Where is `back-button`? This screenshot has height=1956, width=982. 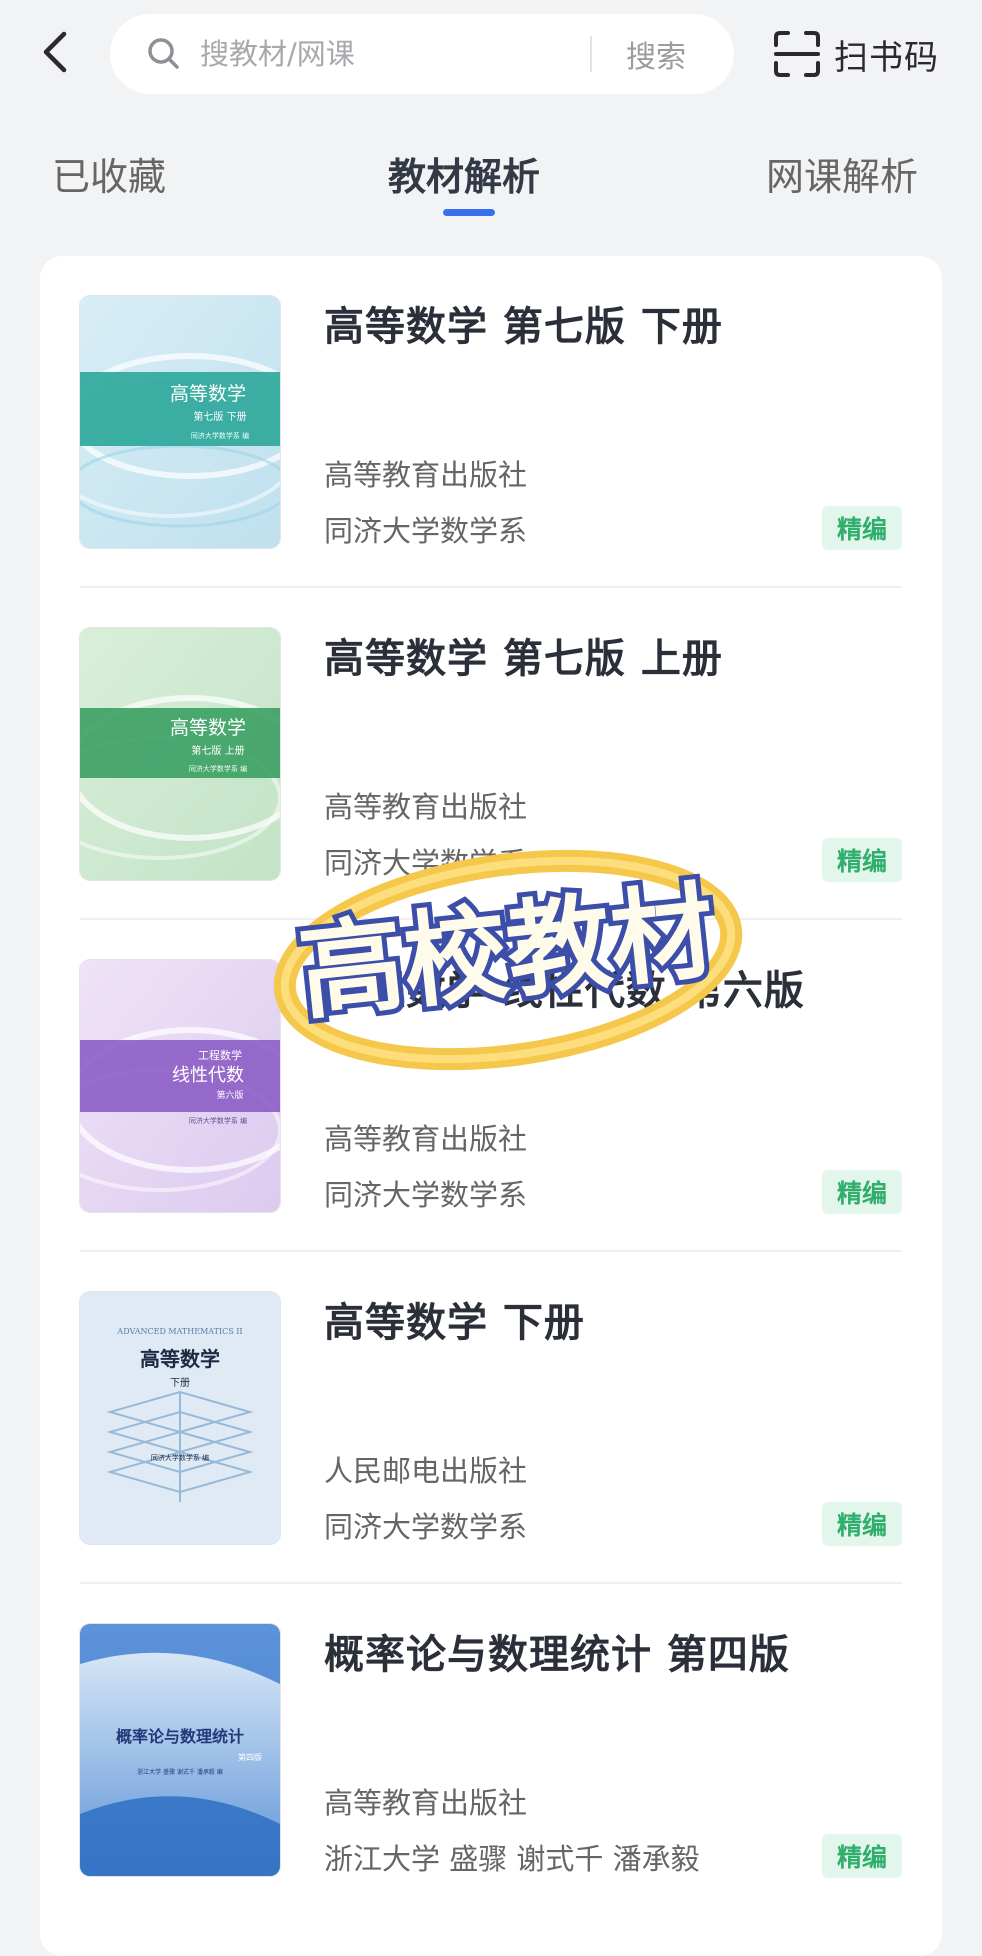
back-button is located at coordinates (55, 52).